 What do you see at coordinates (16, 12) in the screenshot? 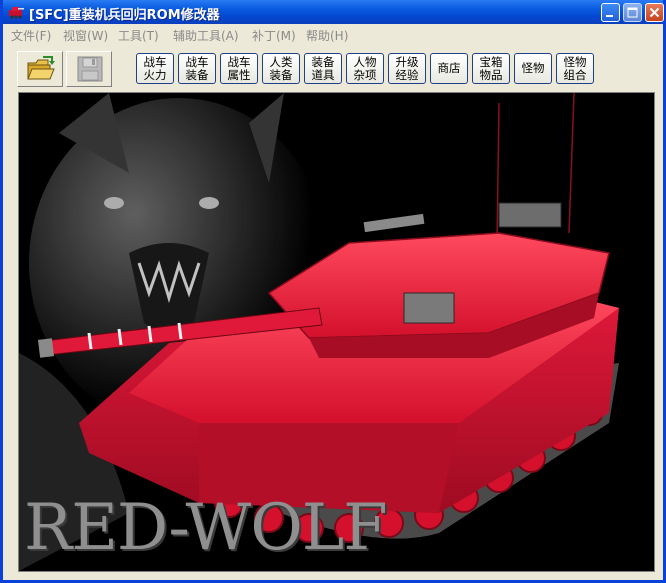
I see `app-icon` at bounding box center [16, 12].